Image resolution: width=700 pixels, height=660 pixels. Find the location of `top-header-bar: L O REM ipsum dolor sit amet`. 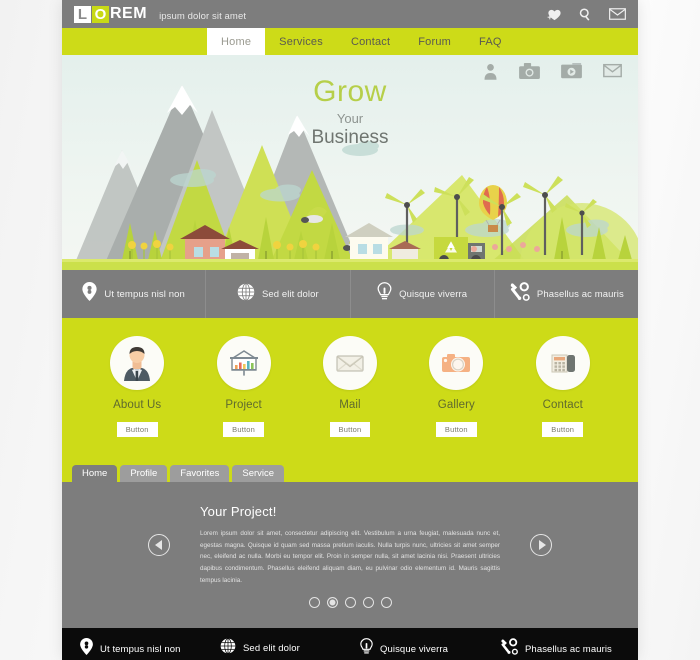

top-header-bar: L O REM ipsum dolor sit amet is located at coordinates (350, 14).